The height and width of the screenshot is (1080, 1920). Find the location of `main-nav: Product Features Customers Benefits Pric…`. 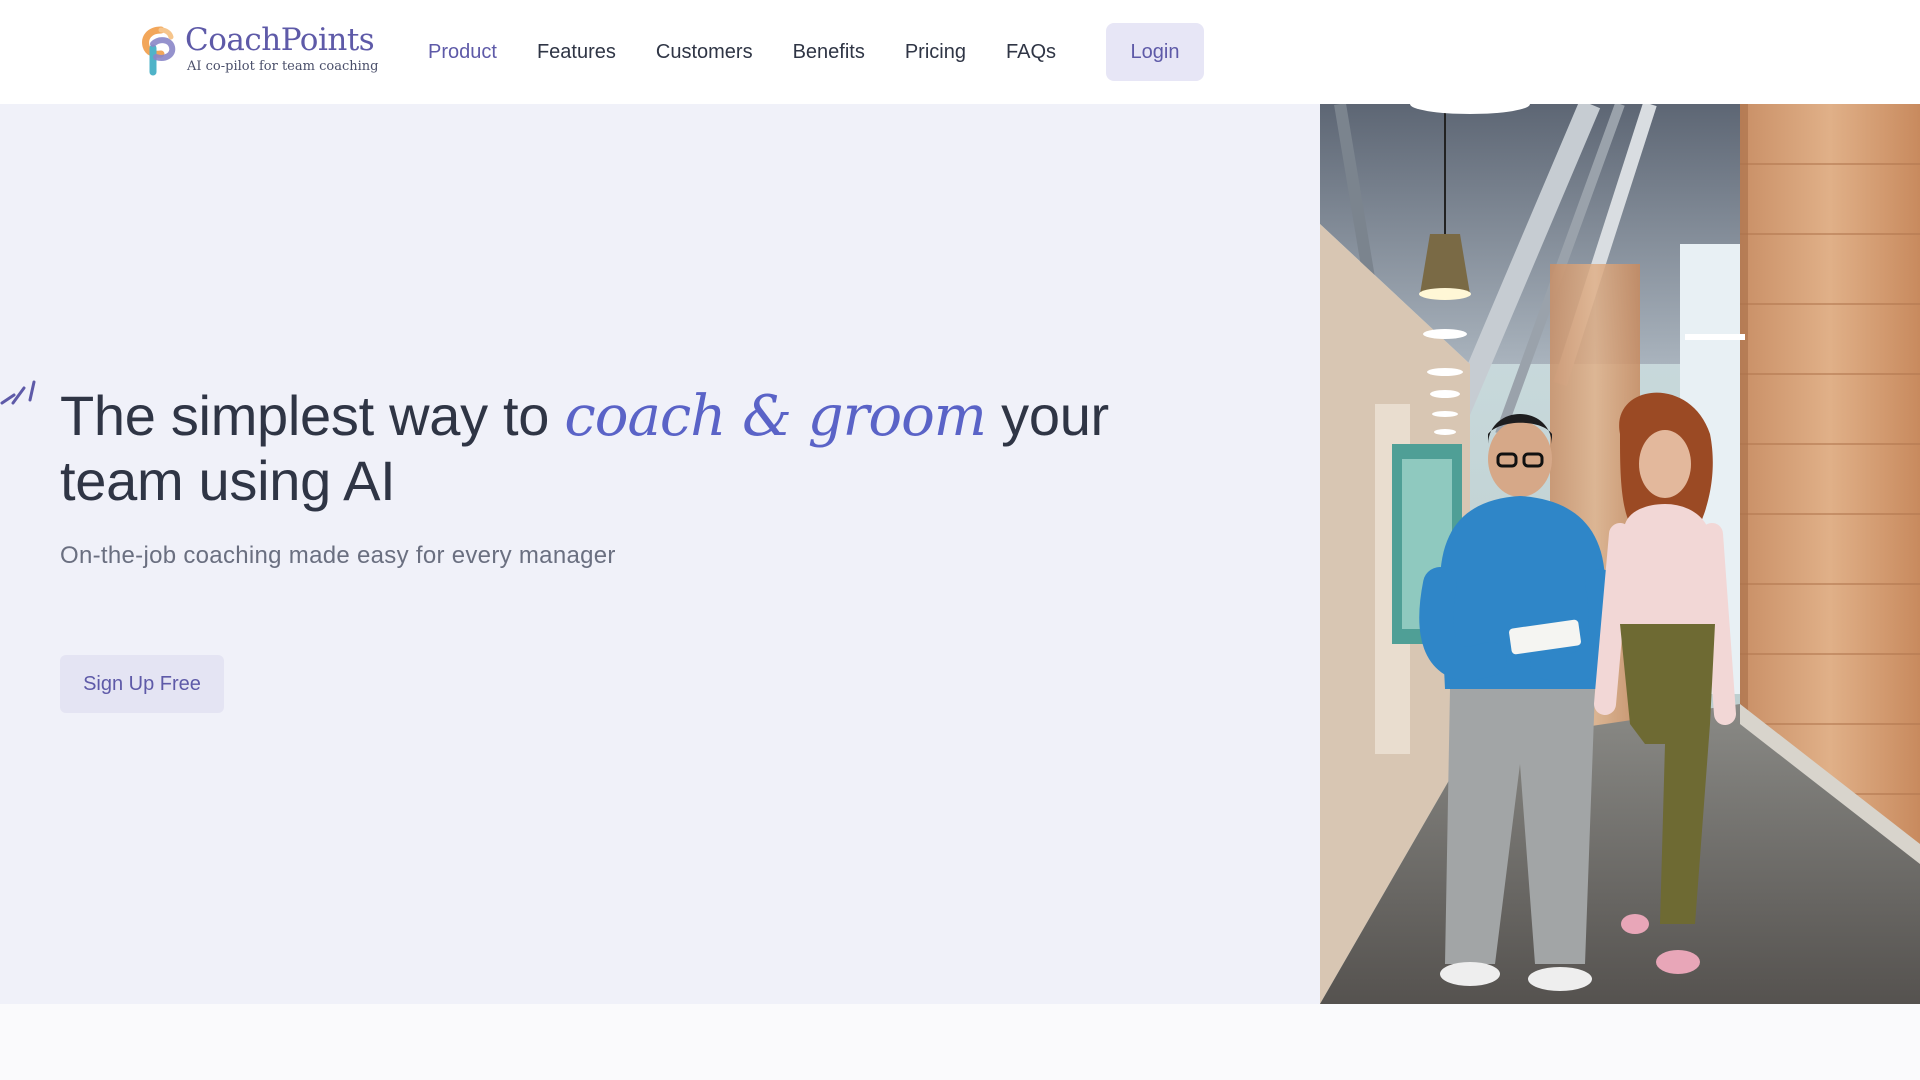

main-nav: Product Features Customers Benefits Pric… is located at coordinates (762, 52).